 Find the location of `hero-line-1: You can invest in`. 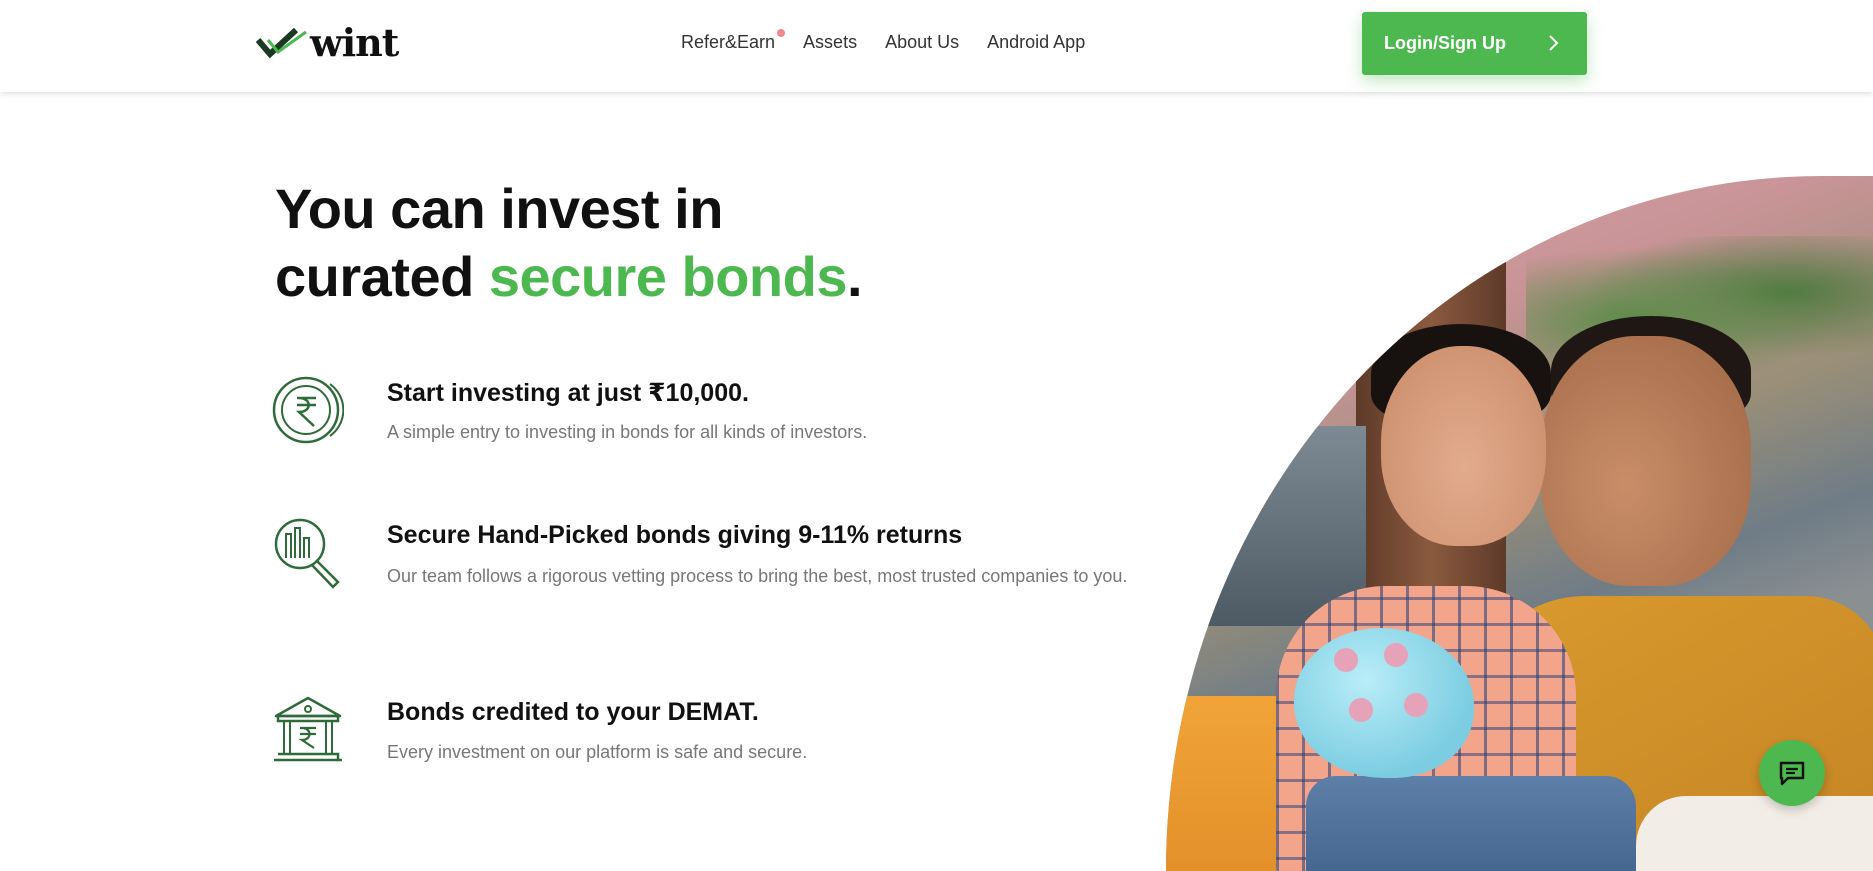

hero-line-1: You can invest in is located at coordinates (499, 208).